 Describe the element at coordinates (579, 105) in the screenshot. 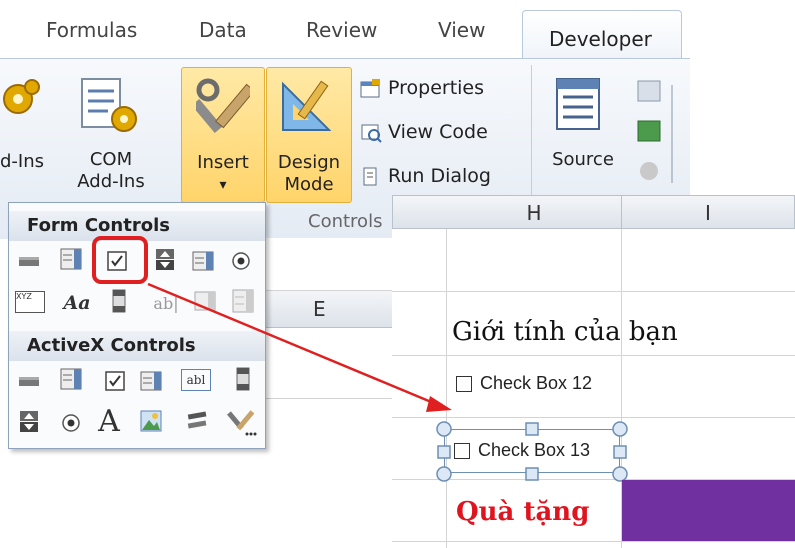

I see `source-icon` at that location.